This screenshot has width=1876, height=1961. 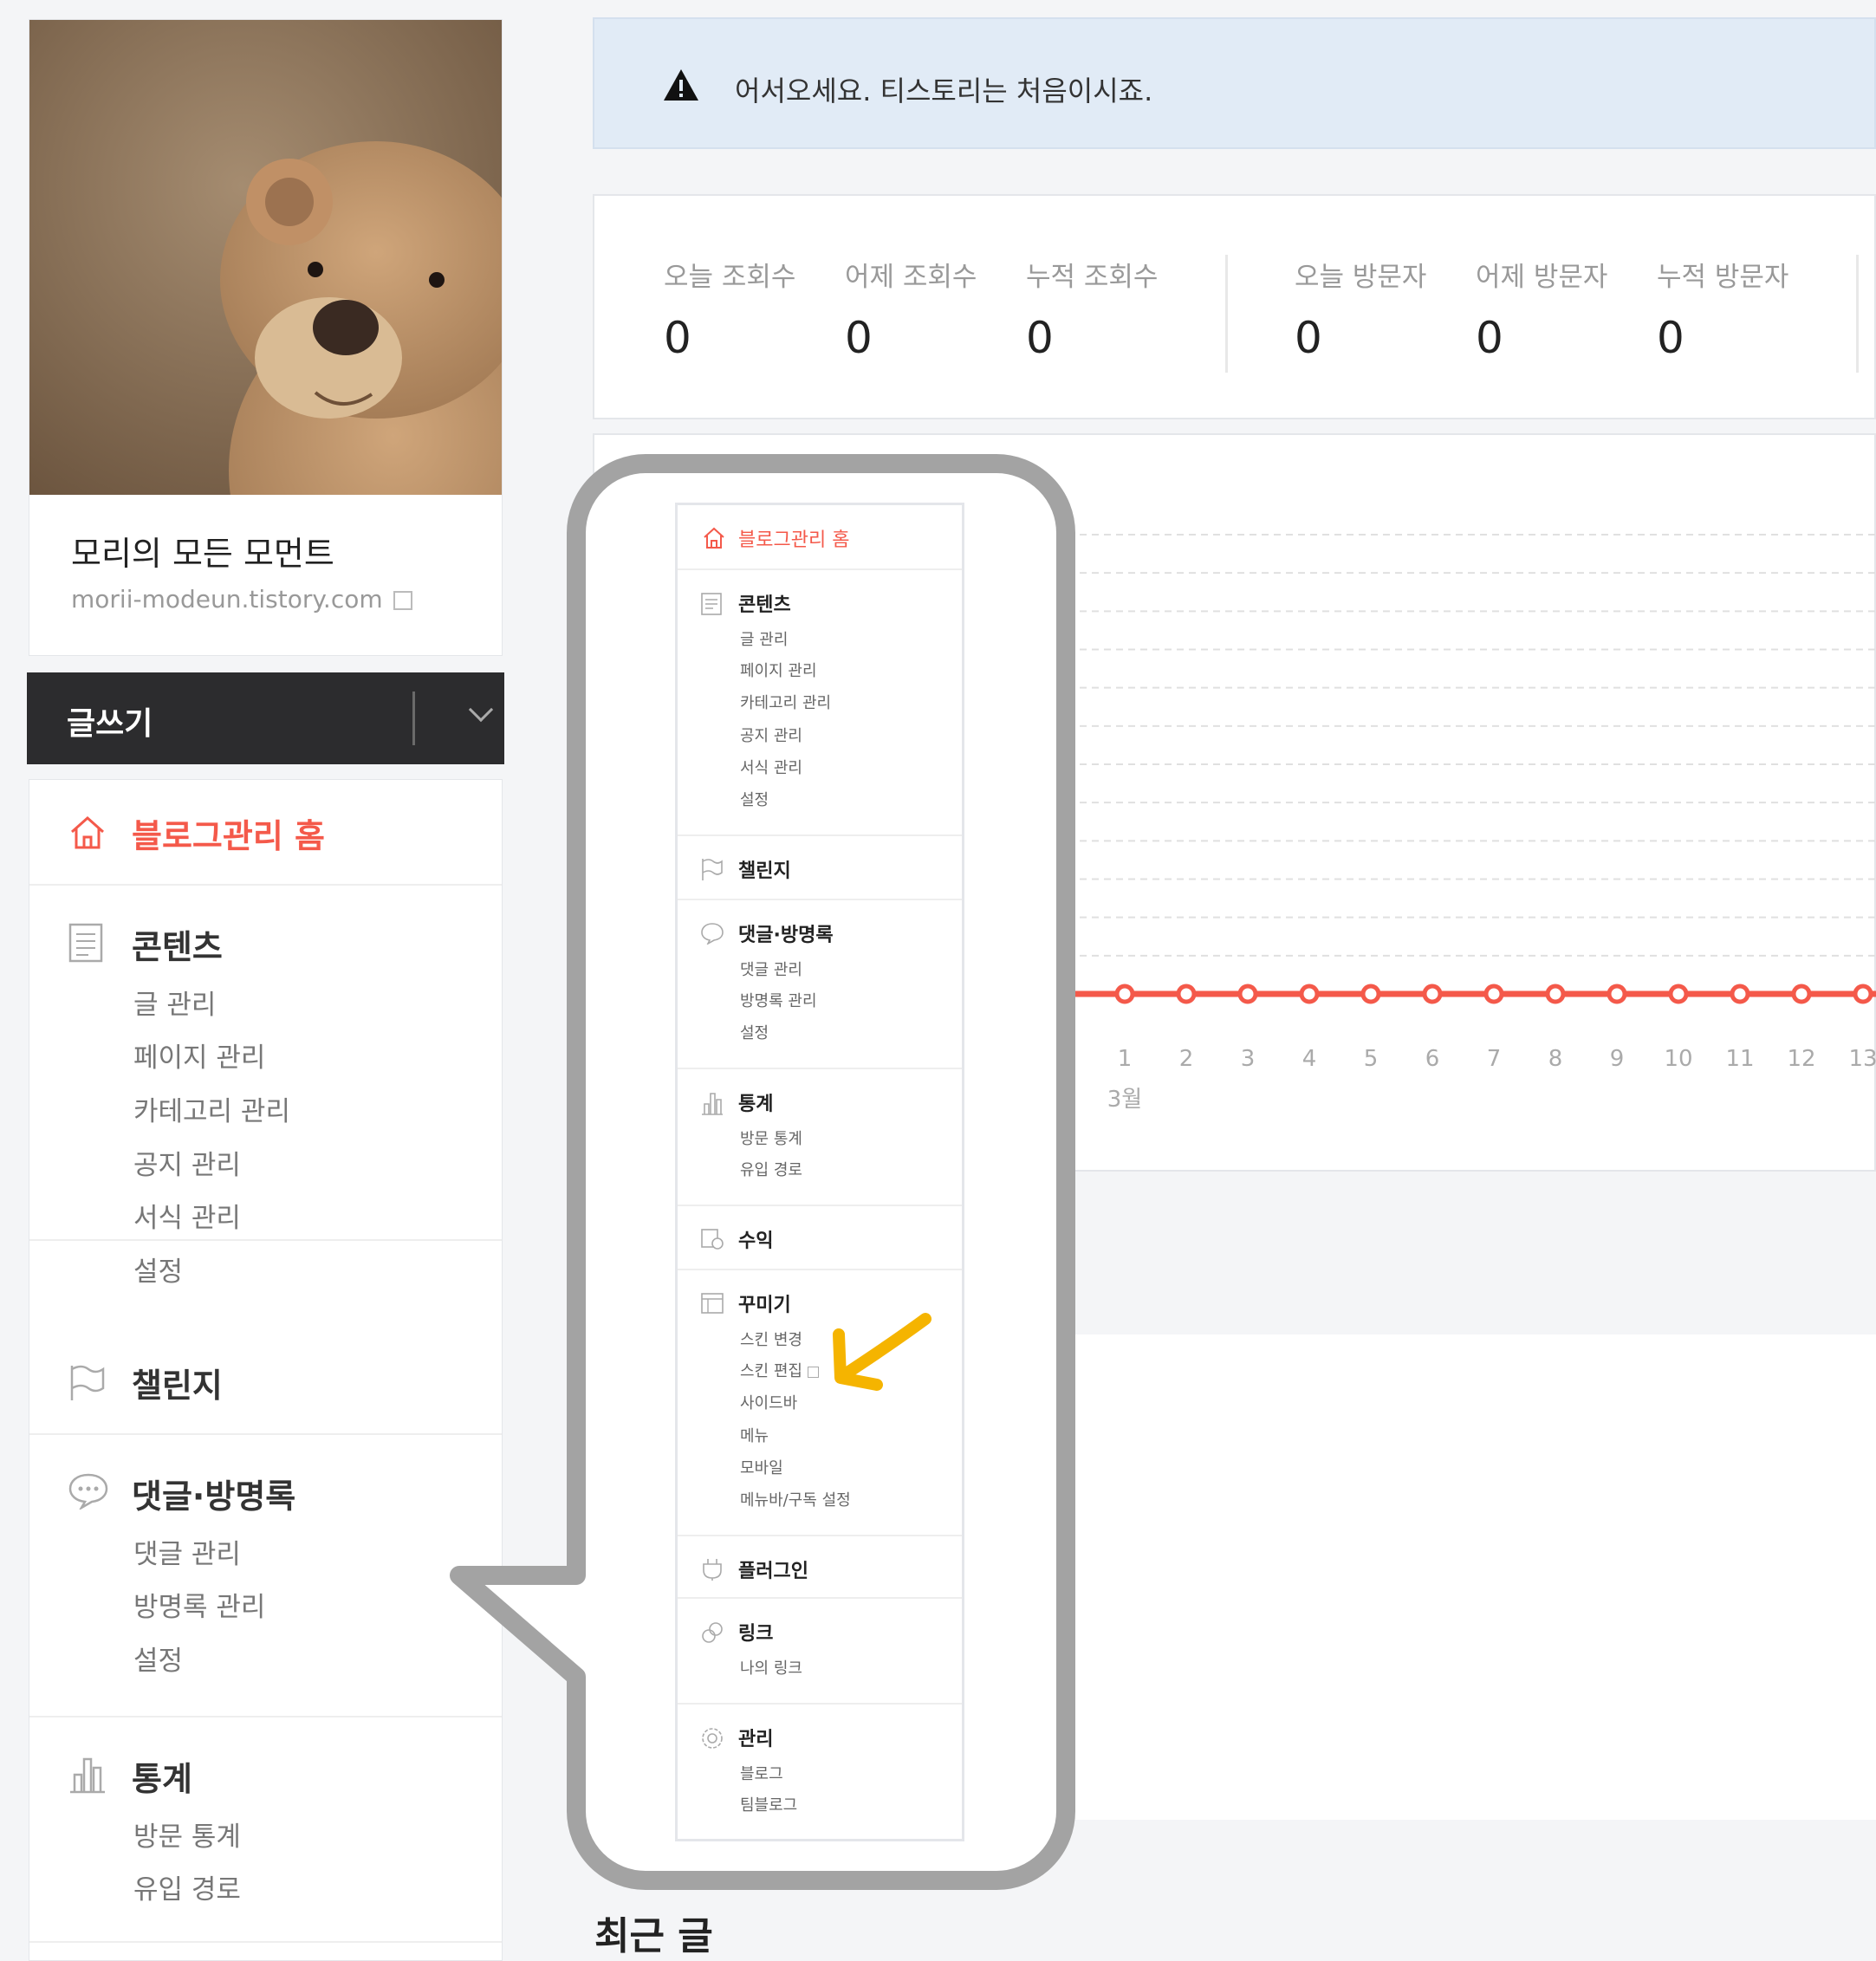 What do you see at coordinates (771, 1138) in the screenshot?
I see `popup-item-visit-stats: 방문 통계` at bounding box center [771, 1138].